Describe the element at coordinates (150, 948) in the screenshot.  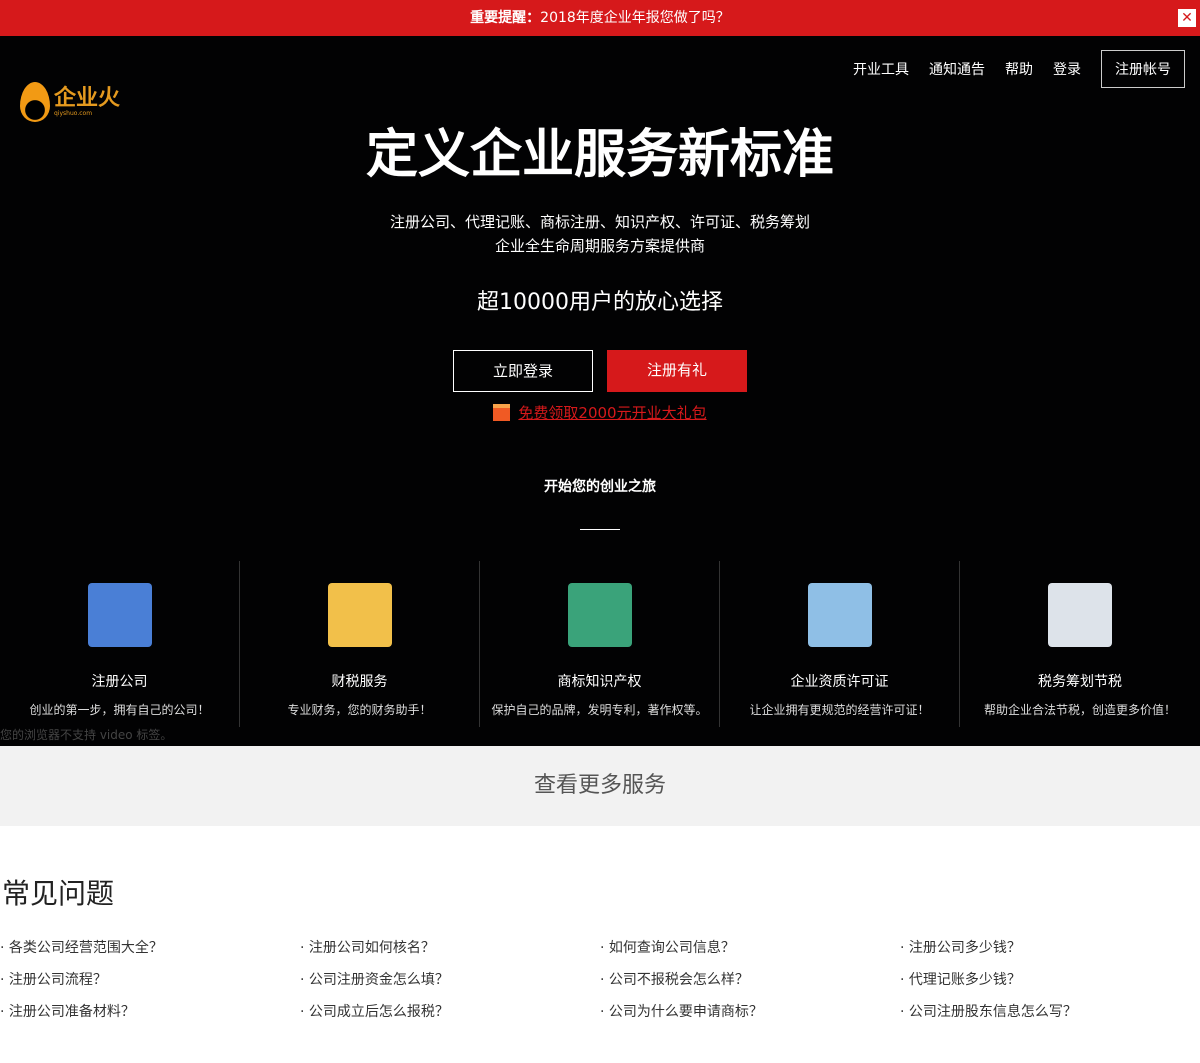
I see `faq-link: · 各类公司经营范围大全？` at that location.